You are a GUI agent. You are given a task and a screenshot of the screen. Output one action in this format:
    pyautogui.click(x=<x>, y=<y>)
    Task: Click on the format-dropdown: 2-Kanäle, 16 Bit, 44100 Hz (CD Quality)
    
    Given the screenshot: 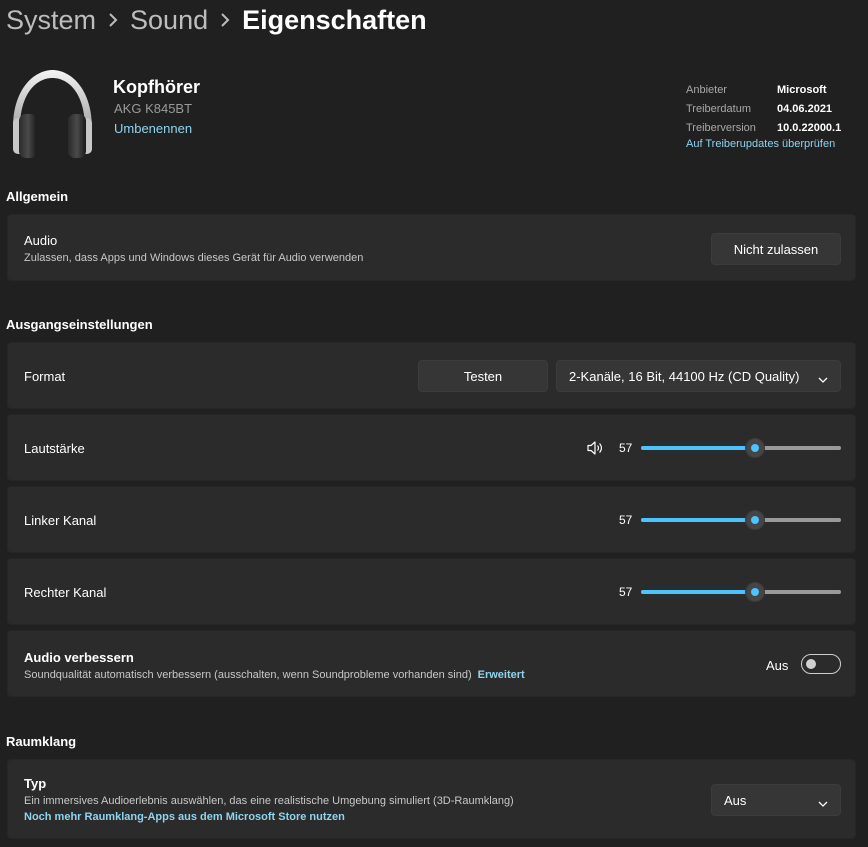 What is the action you would take?
    pyautogui.click(x=698, y=376)
    